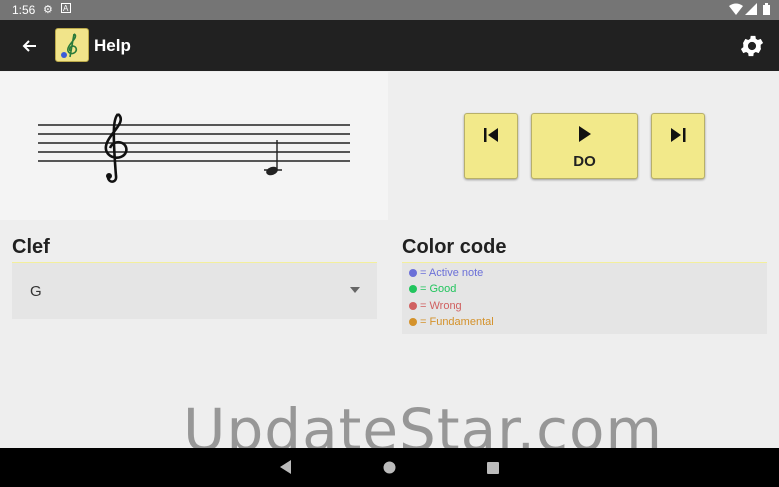  Describe the element at coordinates (736, 10) in the screenshot. I see `wifi-icon` at that location.